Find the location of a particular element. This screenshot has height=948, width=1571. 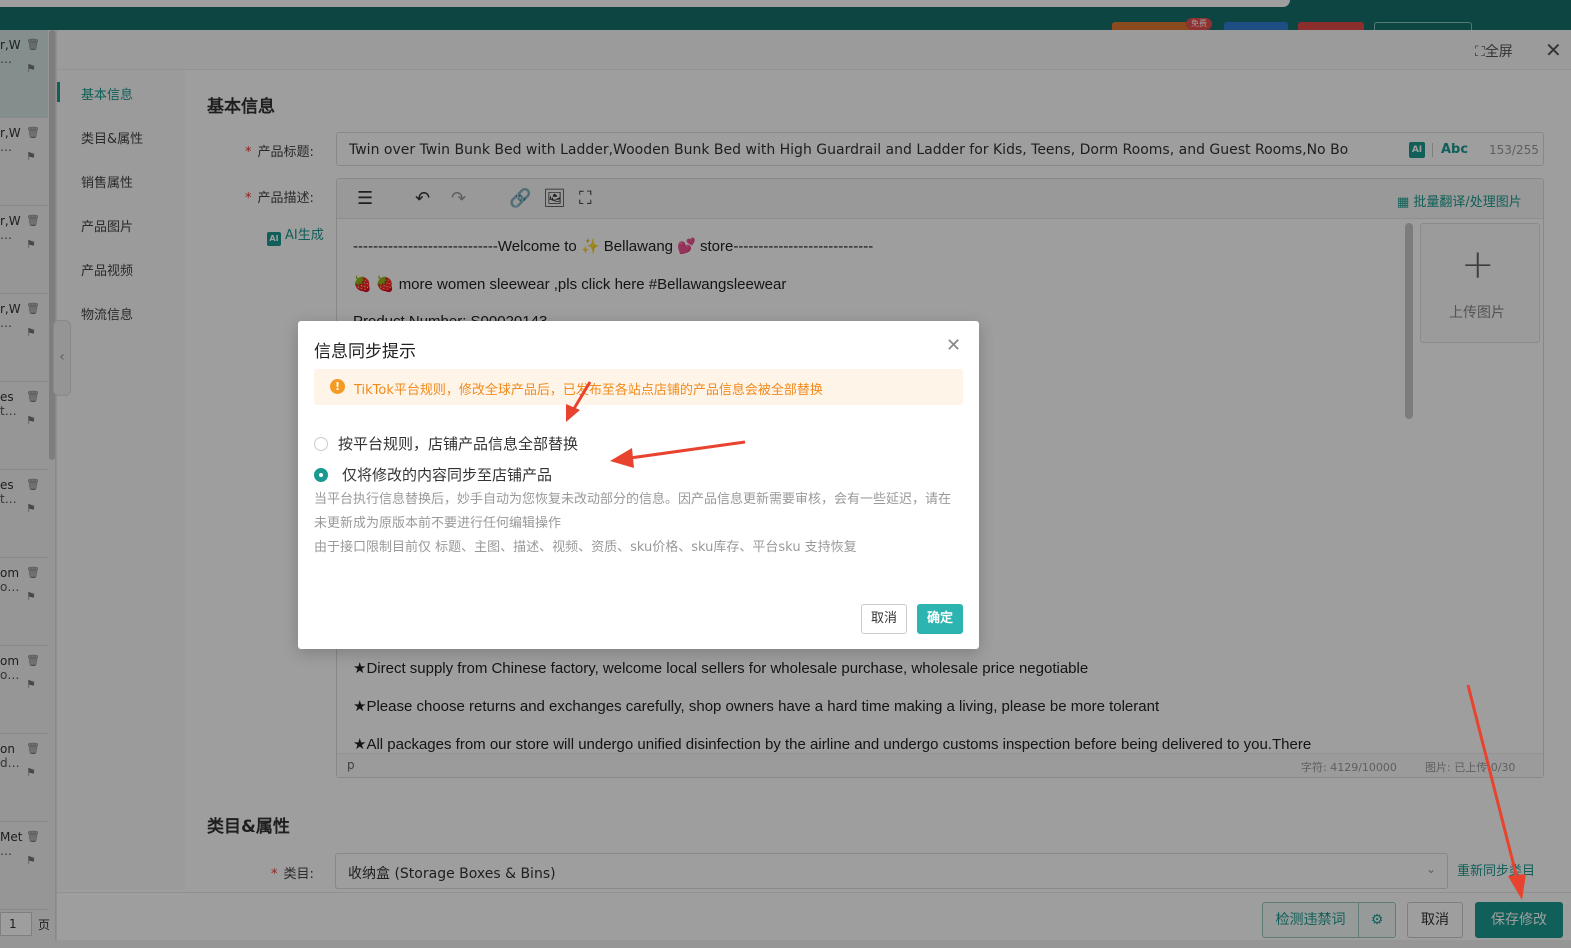

warning-text: TikTok平台规则，修改全球产品后，已发布至各站点店铺的产品信息会被全部替换 is located at coordinates (588, 390).